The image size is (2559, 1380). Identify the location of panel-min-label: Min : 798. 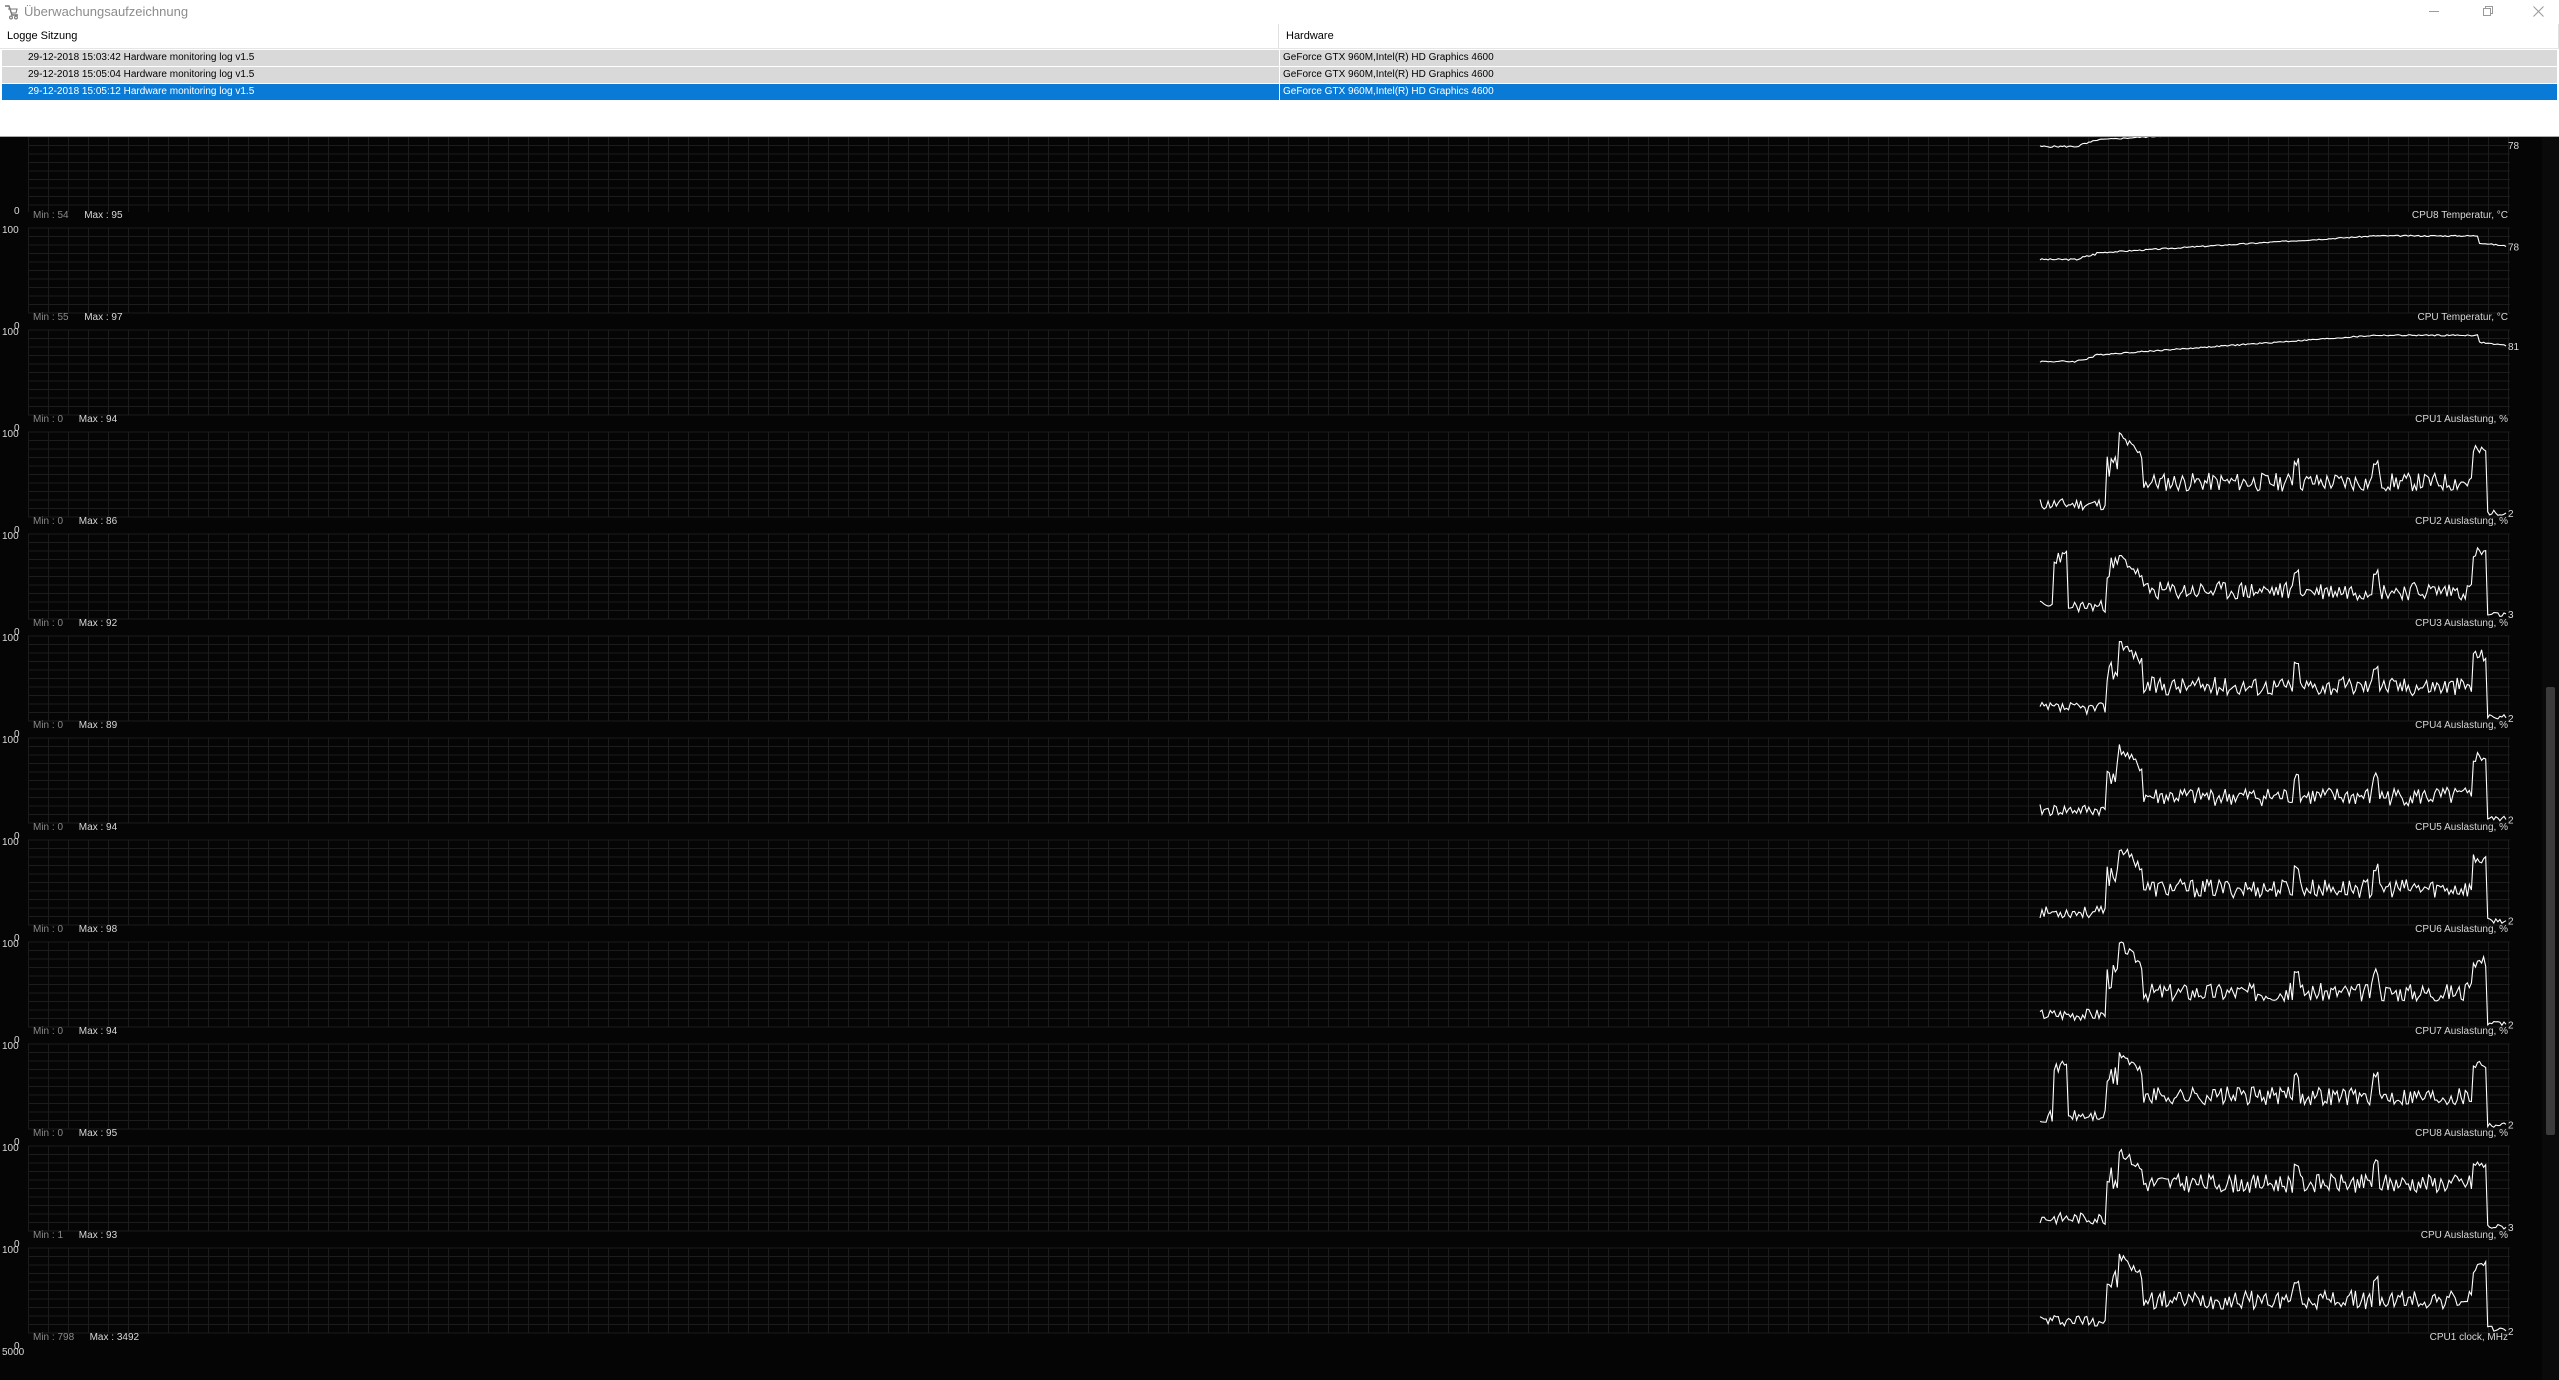
(54, 1337).